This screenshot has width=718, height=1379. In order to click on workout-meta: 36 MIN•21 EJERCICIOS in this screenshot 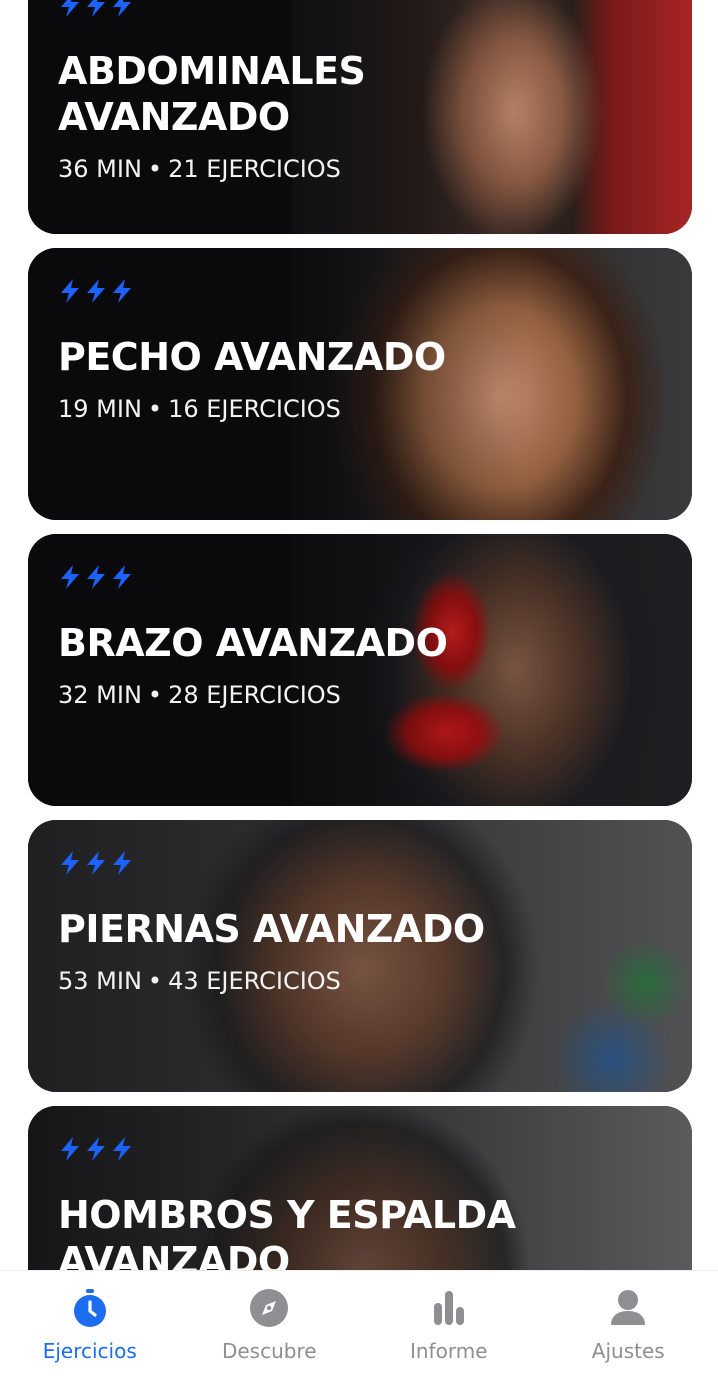, I will do `click(199, 169)`.